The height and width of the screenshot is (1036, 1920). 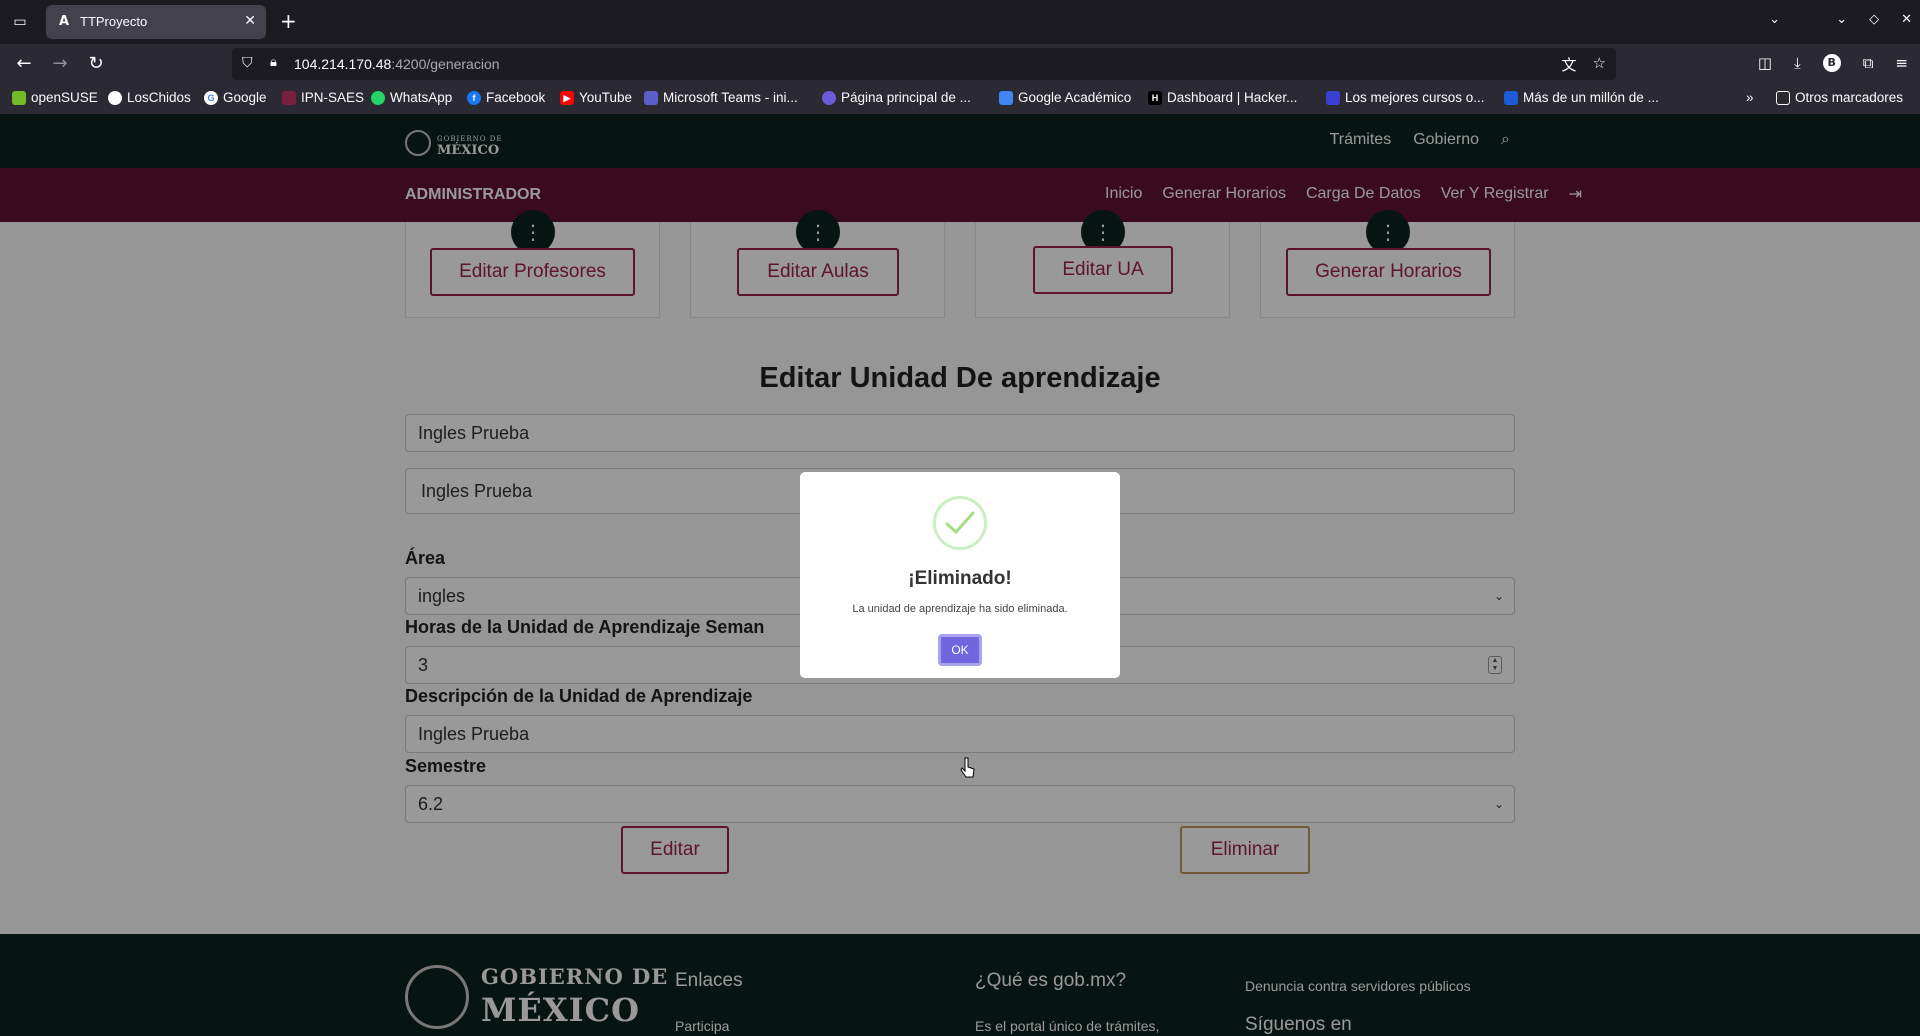 What do you see at coordinates (114, 21) in the screenshot?
I see `tab-title: TTProyecto` at bounding box center [114, 21].